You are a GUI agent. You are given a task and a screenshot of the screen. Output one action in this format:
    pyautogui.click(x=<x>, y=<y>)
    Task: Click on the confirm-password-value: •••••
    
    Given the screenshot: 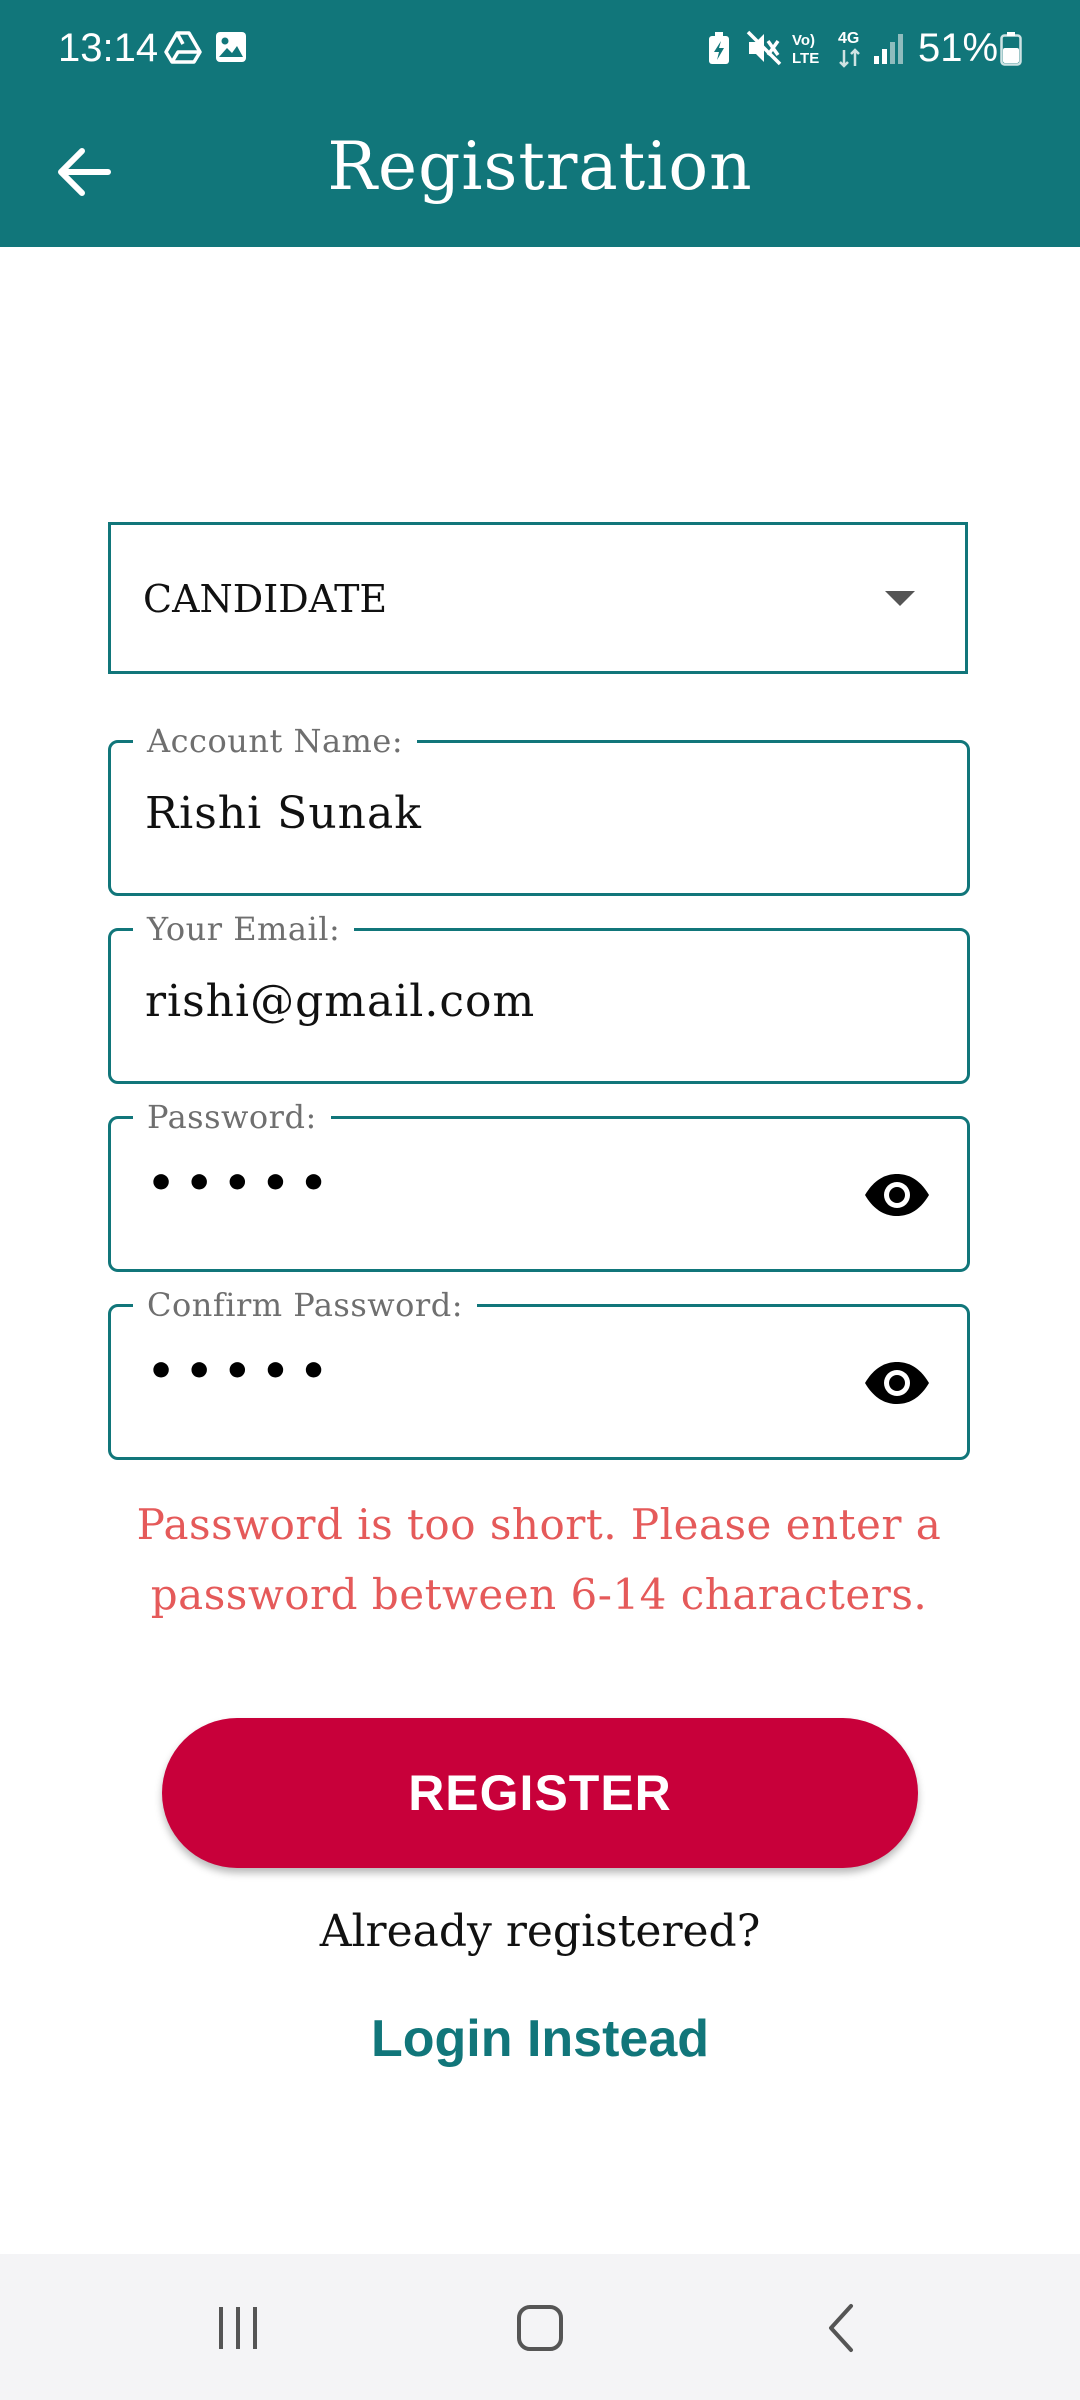 What is the action you would take?
    pyautogui.click(x=242, y=1371)
    